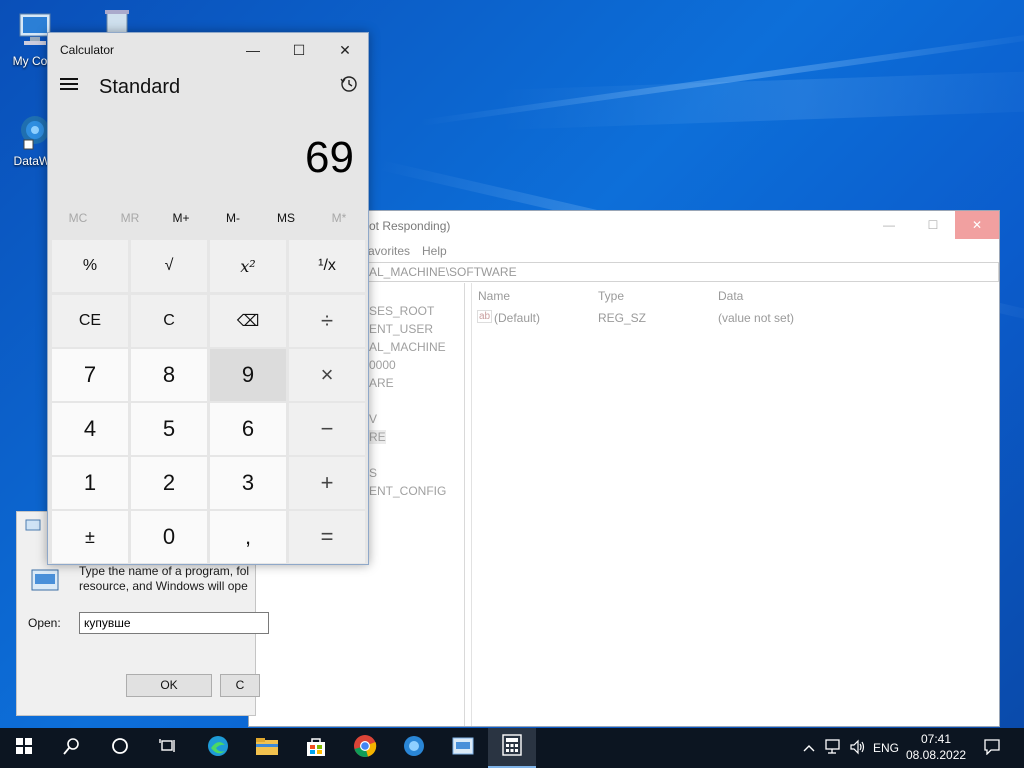  I want to click on multiply-button: ×, so click(327, 375).